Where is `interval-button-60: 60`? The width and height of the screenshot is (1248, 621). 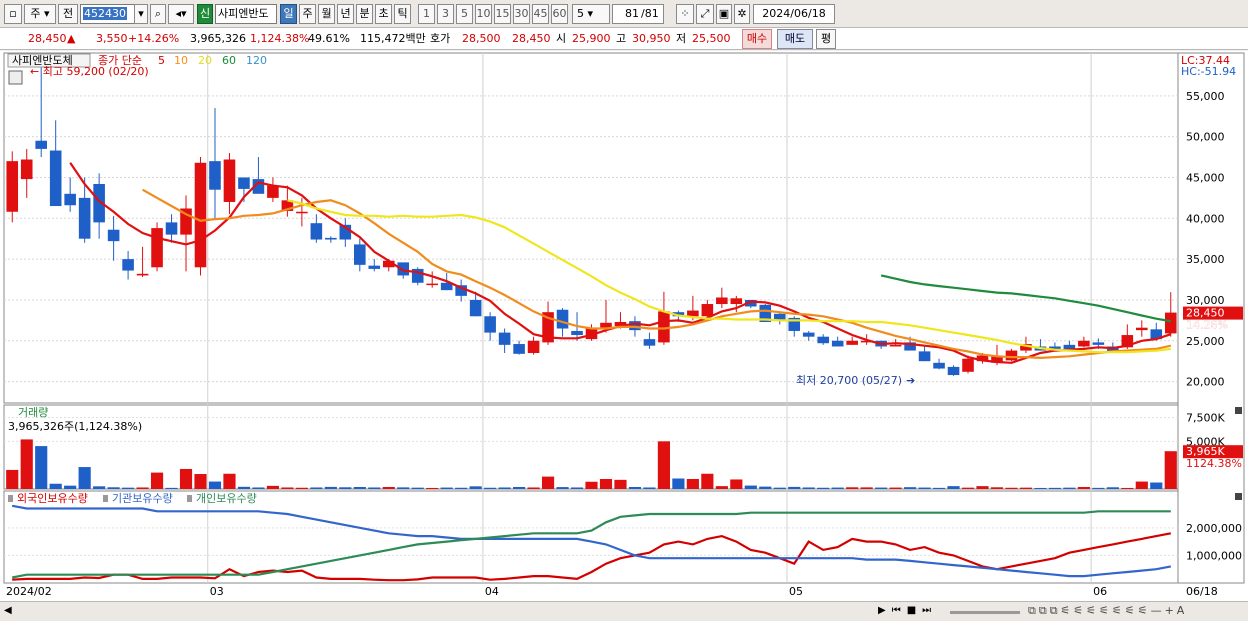
interval-button-60: 60 is located at coordinates (559, 14).